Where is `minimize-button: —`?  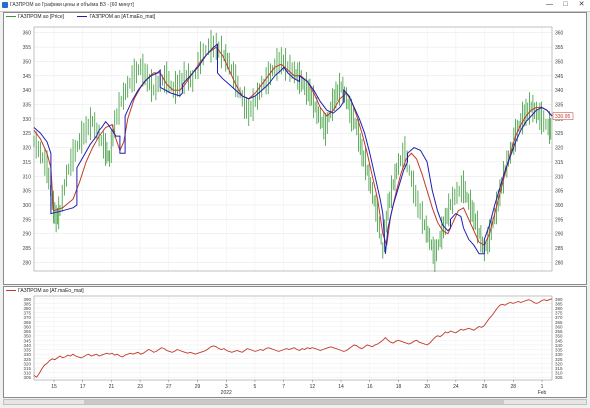 minimize-button: — is located at coordinates (549, 5).